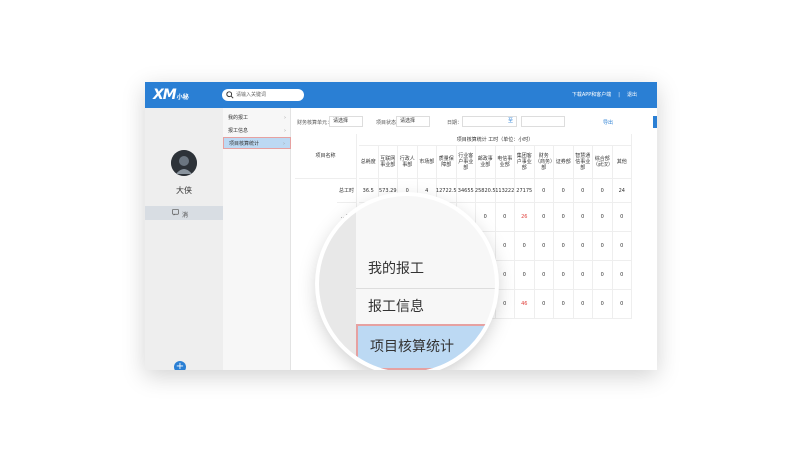  I want to click on status-select: 请选择, so click(413, 121).